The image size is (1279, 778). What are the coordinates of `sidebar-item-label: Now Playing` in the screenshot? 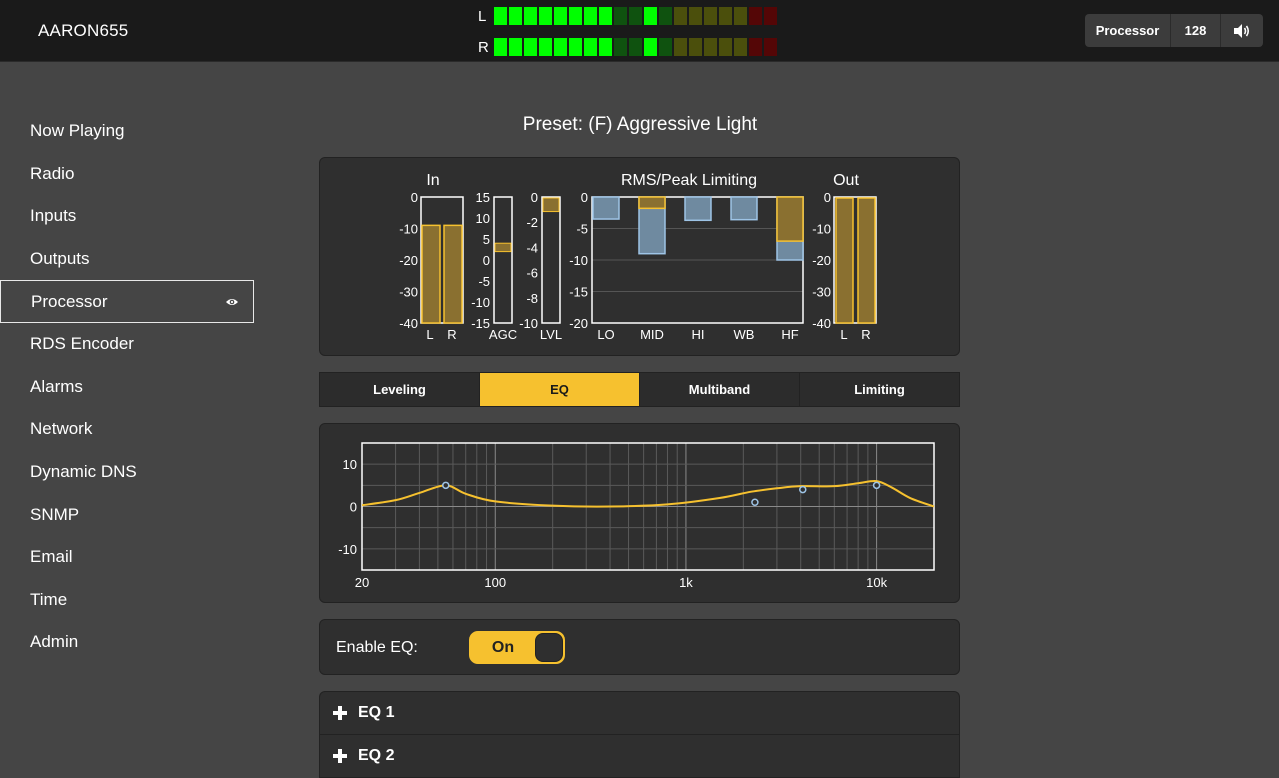 It's located at (77, 131).